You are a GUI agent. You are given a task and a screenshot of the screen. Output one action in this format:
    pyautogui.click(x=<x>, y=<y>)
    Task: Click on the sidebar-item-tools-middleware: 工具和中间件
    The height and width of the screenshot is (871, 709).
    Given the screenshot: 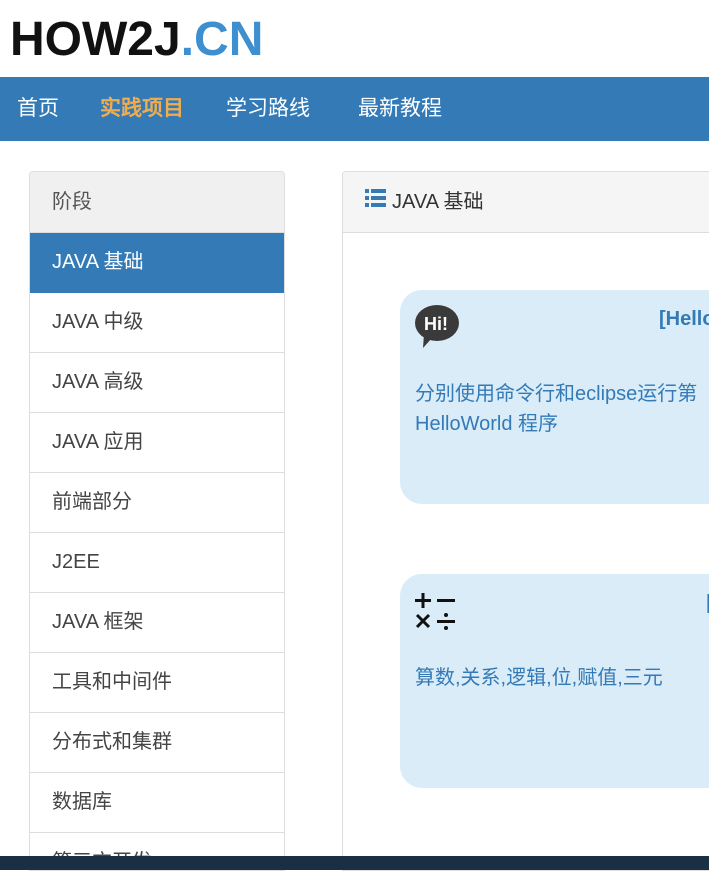 What is the action you would take?
    pyautogui.click(x=157, y=683)
    